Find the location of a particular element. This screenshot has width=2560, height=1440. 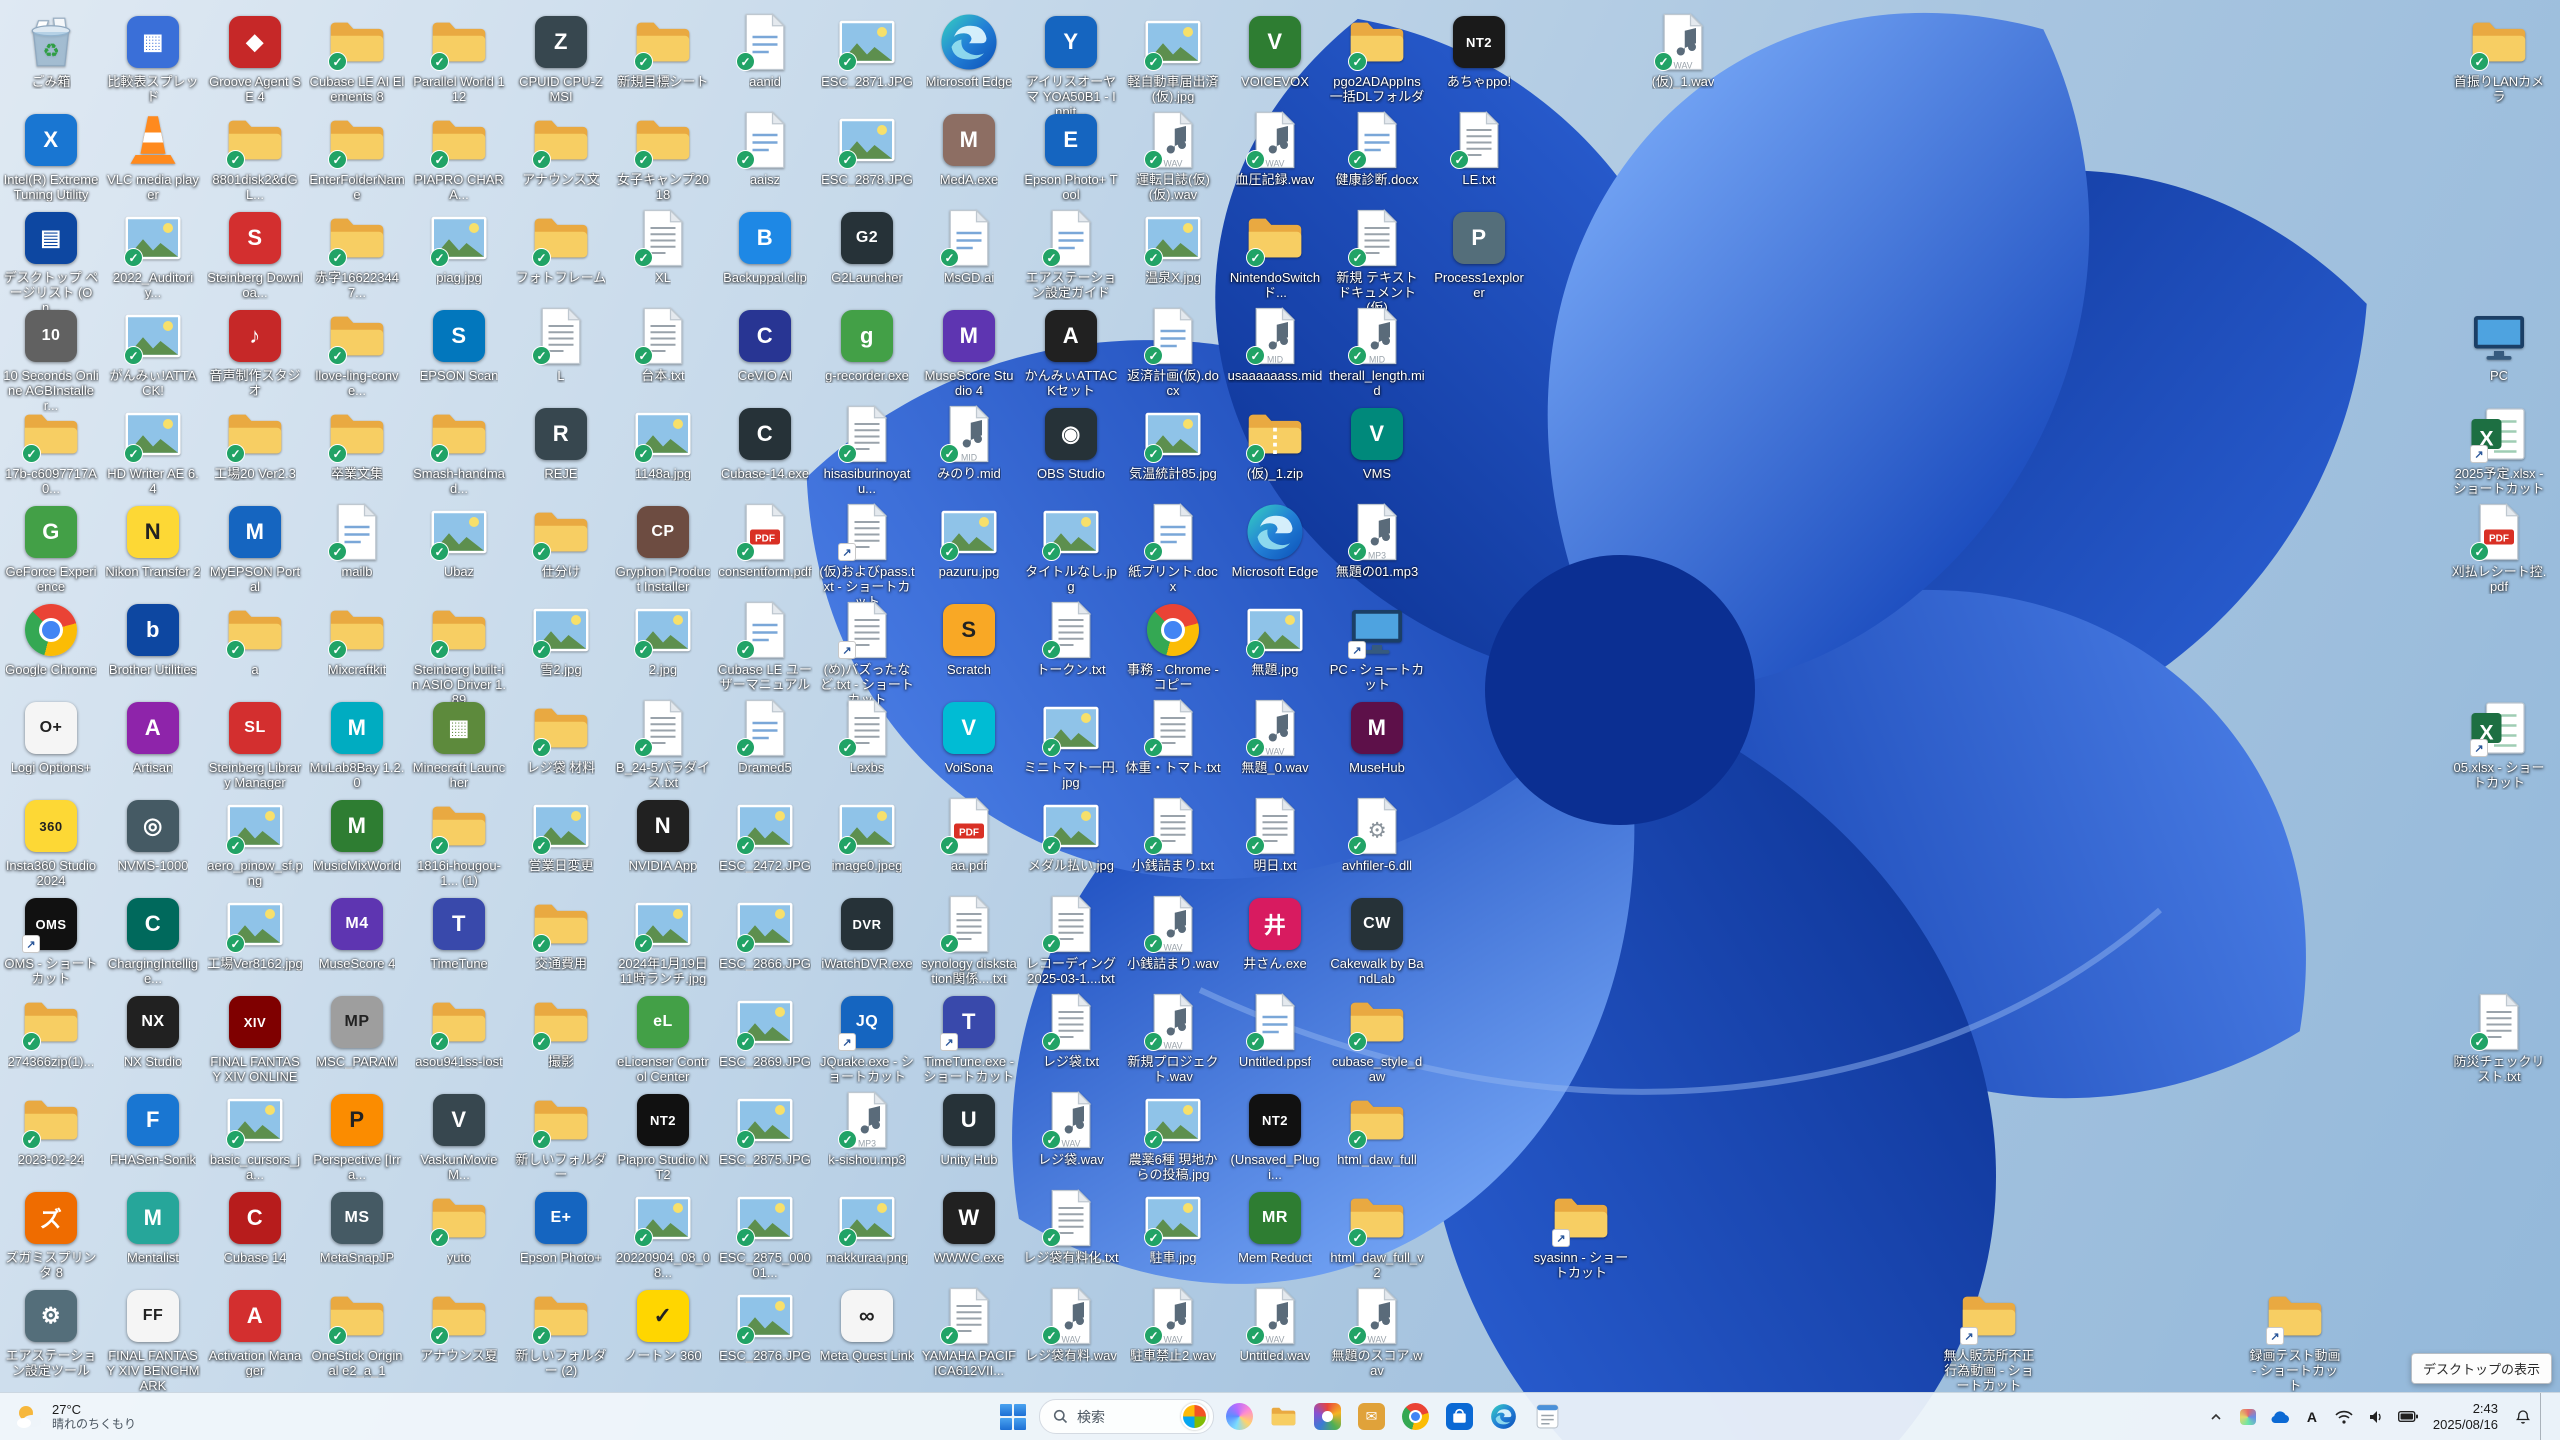

desktop-icon: M MuseHub is located at coordinates (1377, 735).